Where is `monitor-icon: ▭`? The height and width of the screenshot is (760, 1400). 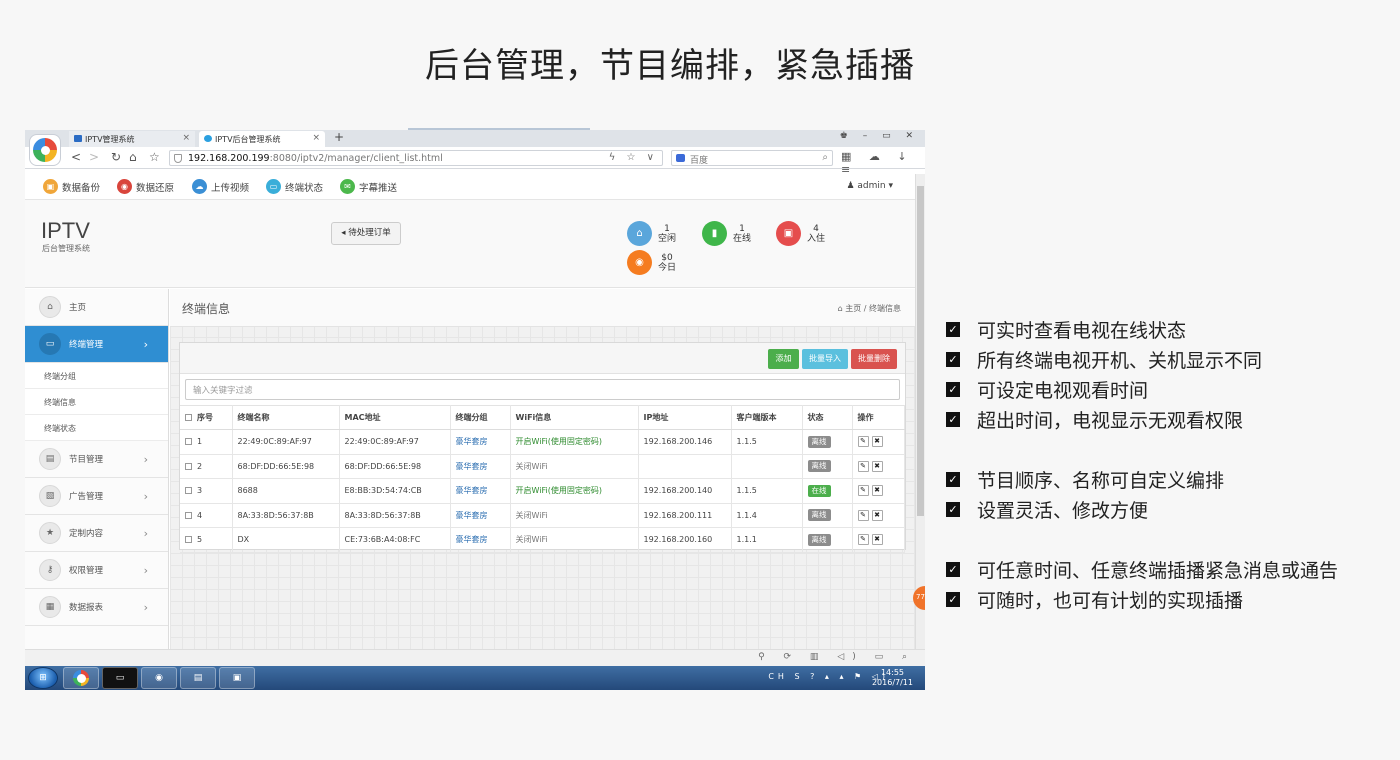
monitor-icon: ▭ is located at coordinates (273, 186).